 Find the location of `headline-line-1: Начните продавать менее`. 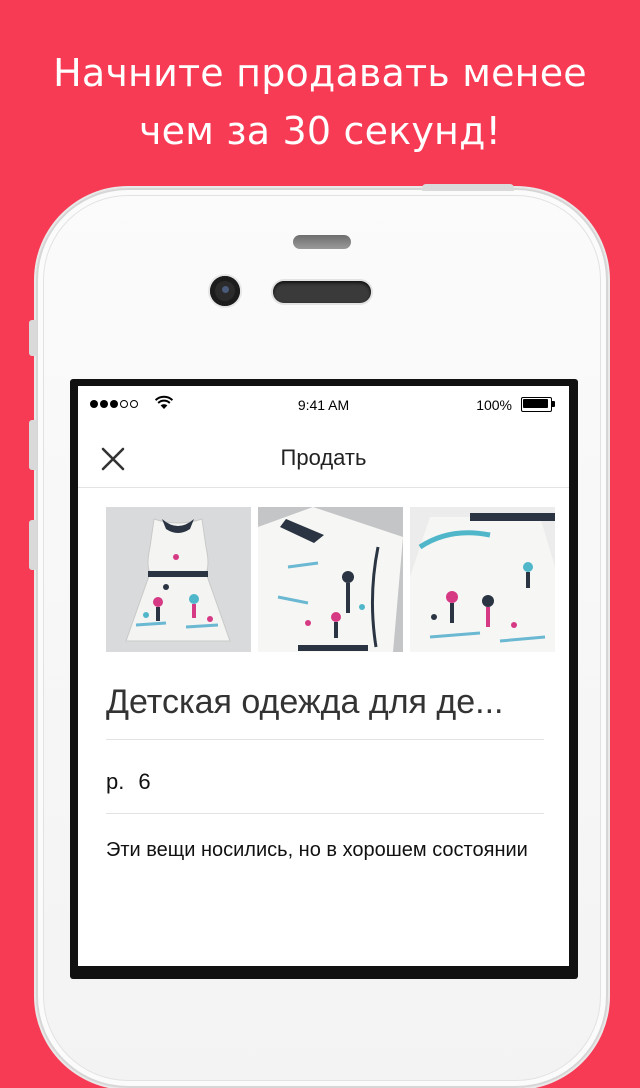

headline-line-1: Начните продавать менее is located at coordinates (320, 73).